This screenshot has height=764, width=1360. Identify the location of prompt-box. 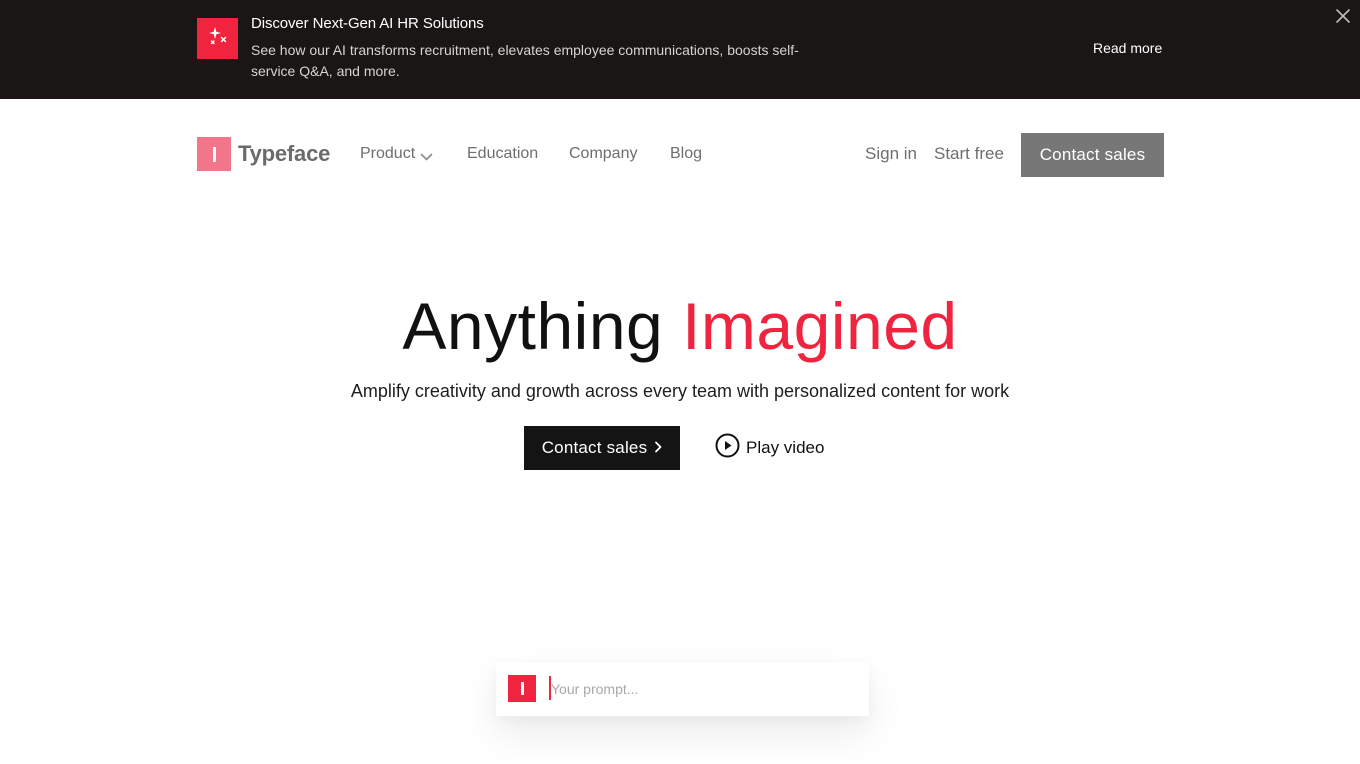
(682, 689).